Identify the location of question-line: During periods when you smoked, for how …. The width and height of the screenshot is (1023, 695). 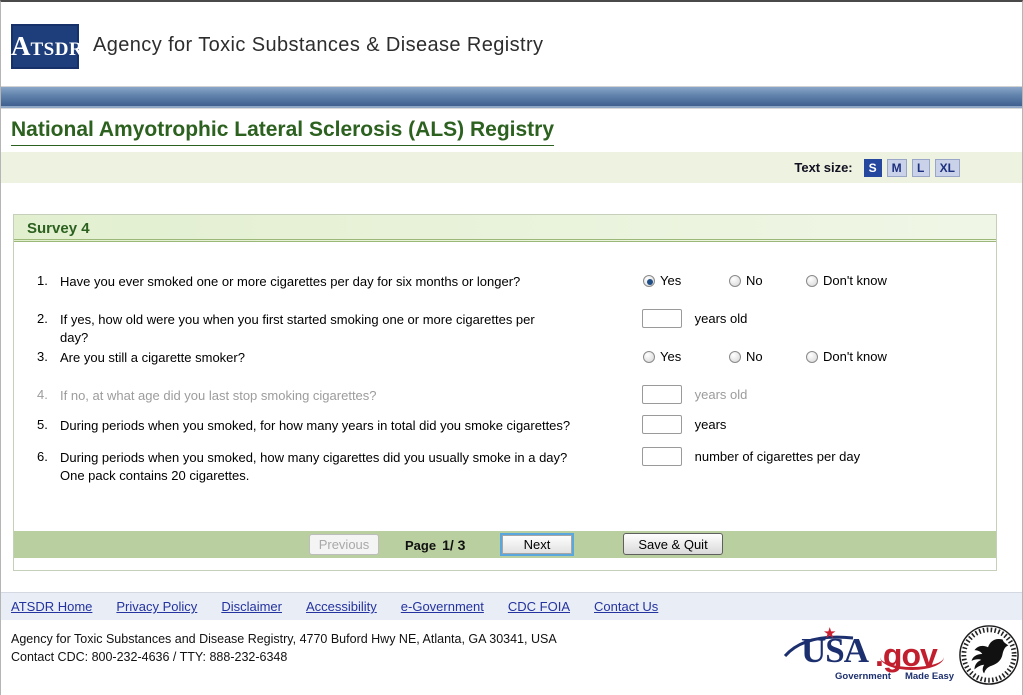
(315, 425).